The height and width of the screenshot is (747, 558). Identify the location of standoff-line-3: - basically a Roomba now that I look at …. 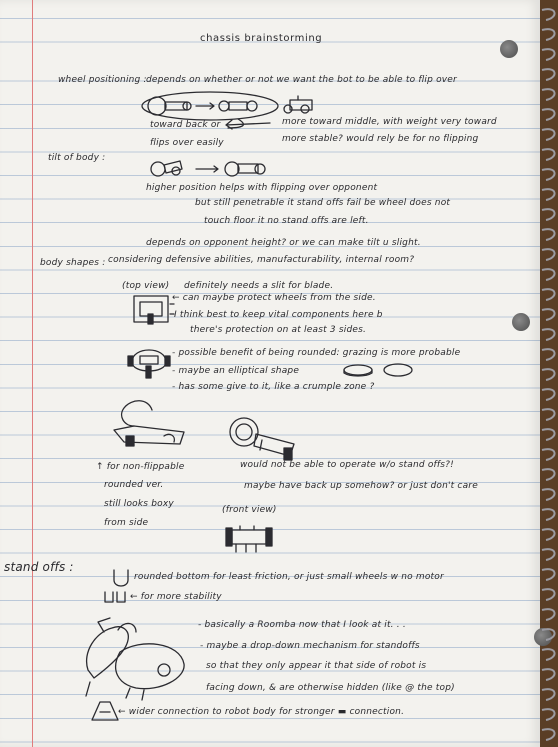
(302, 625).